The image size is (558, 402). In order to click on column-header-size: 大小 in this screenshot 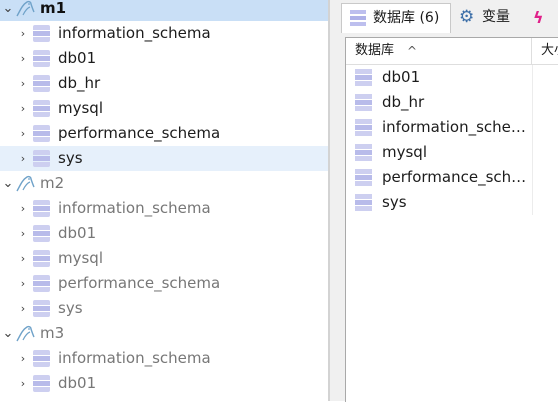, I will do `click(545, 51)`.